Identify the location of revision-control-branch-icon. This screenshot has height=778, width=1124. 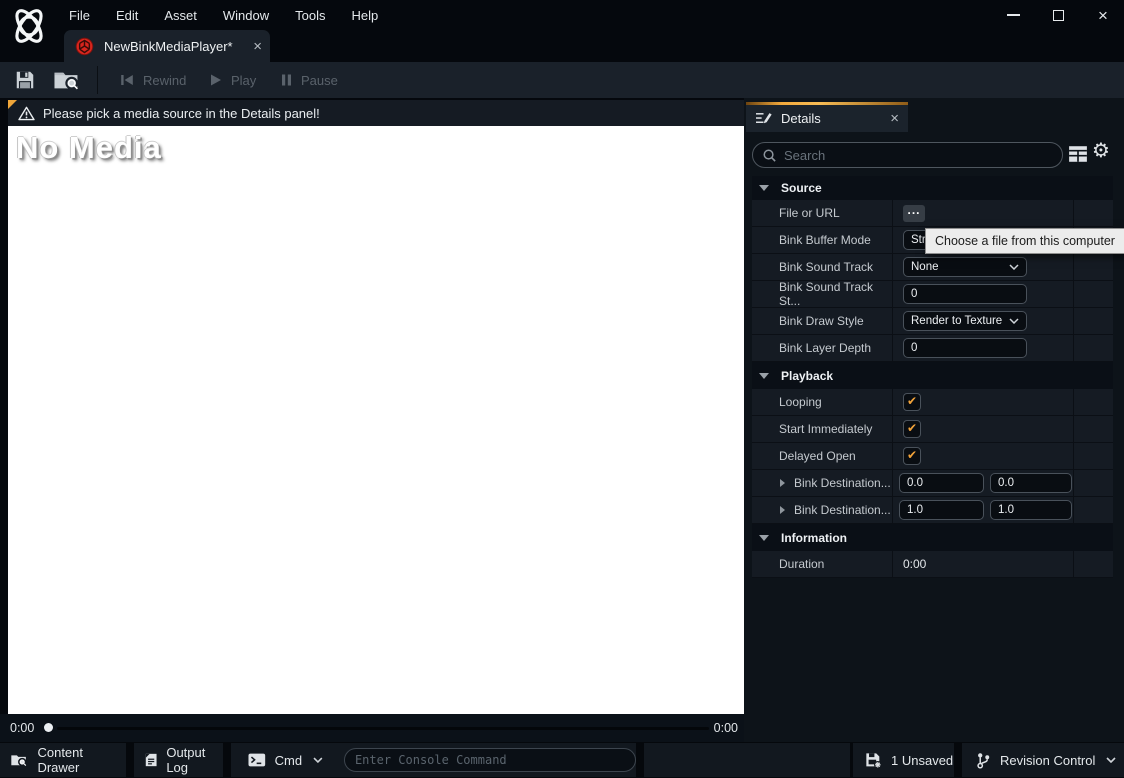
(983, 760).